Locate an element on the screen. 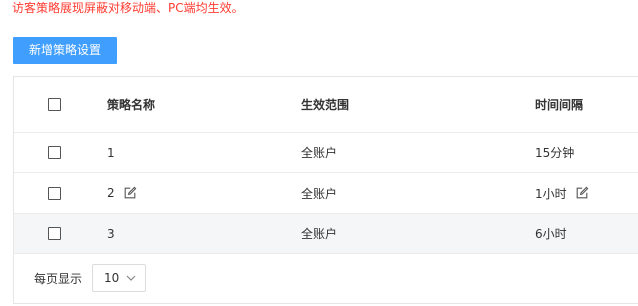 The image size is (638, 306). policy-interval: 1小时 is located at coordinates (551, 193).